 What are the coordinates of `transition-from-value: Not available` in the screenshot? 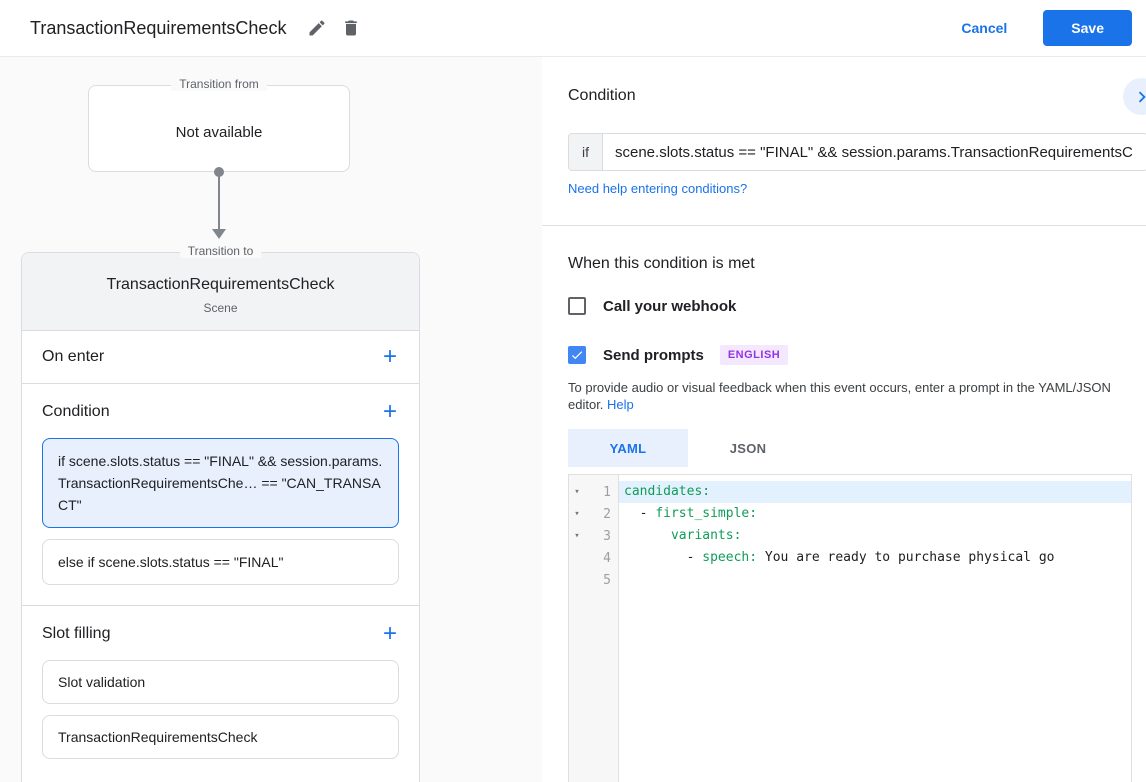 It's located at (219, 132).